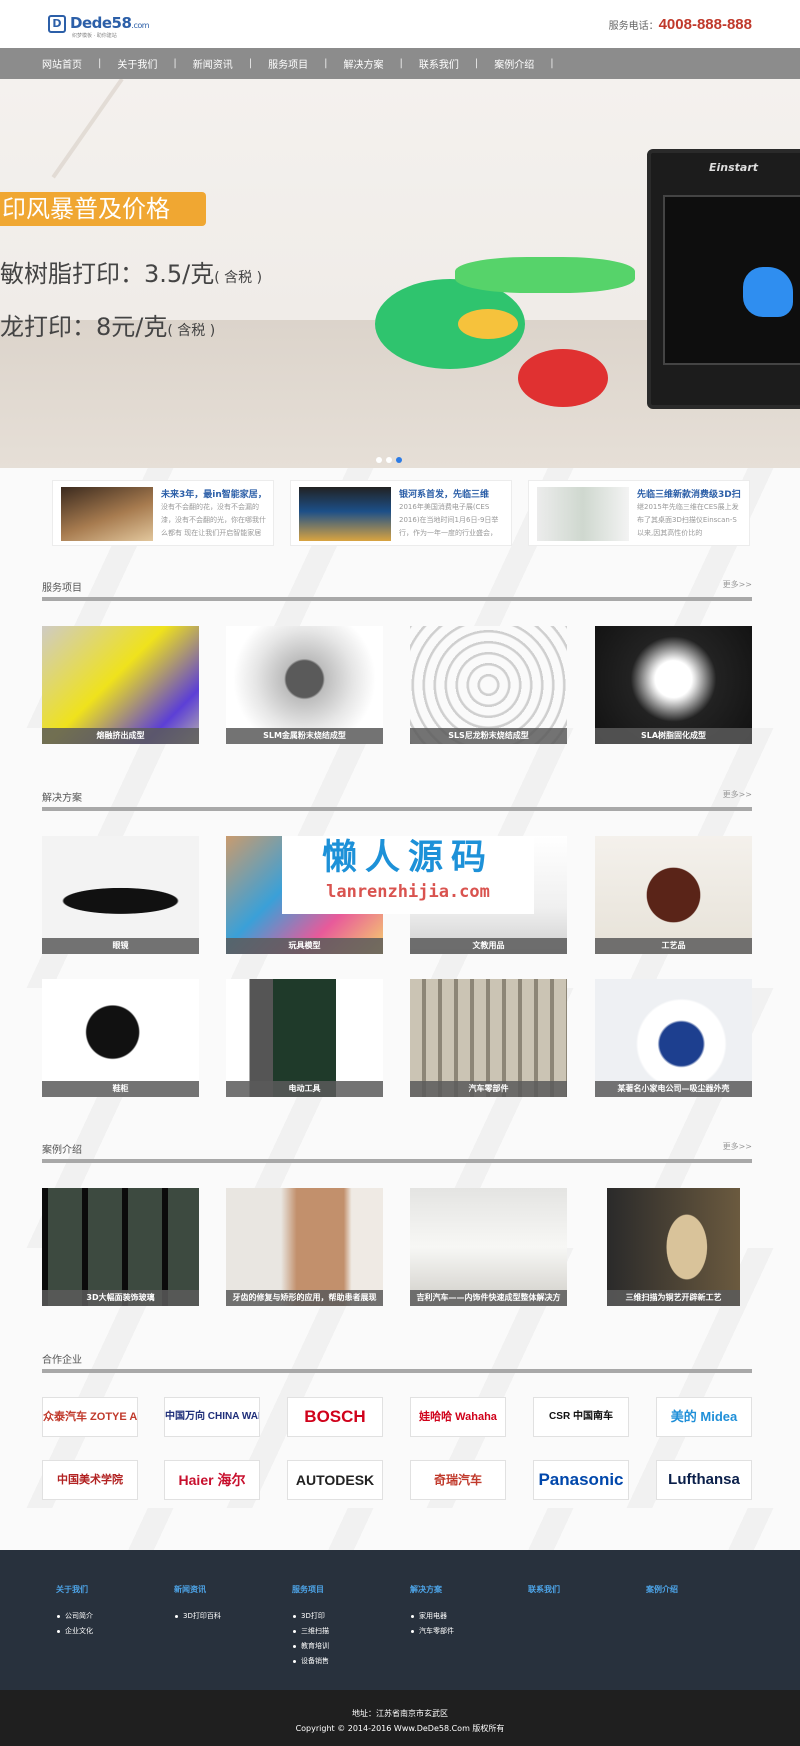 This screenshot has width=800, height=1746. I want to click on partner-logo-zotye: 众泰汽车 ZOTYE AUTO, so click(90, 1417).